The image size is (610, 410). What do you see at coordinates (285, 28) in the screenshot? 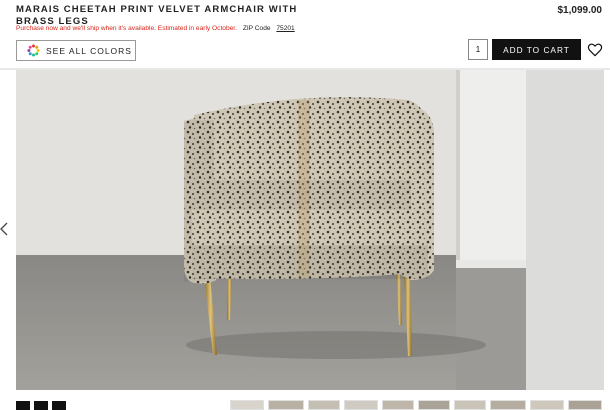
I see `zip-code-link: 75201` at bounding box center [285, 28].